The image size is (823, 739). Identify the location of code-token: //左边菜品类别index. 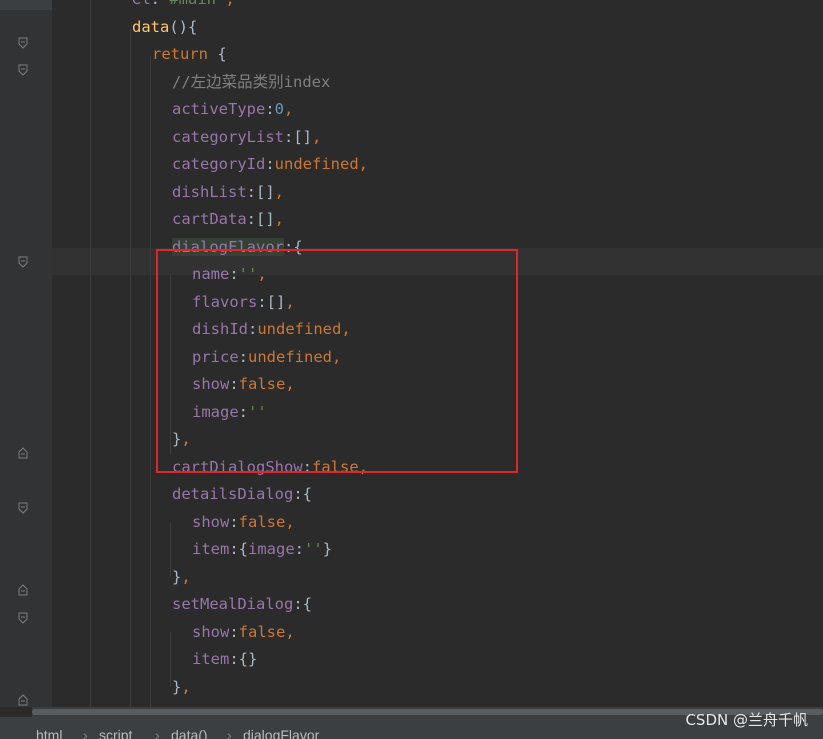
(251, 82).